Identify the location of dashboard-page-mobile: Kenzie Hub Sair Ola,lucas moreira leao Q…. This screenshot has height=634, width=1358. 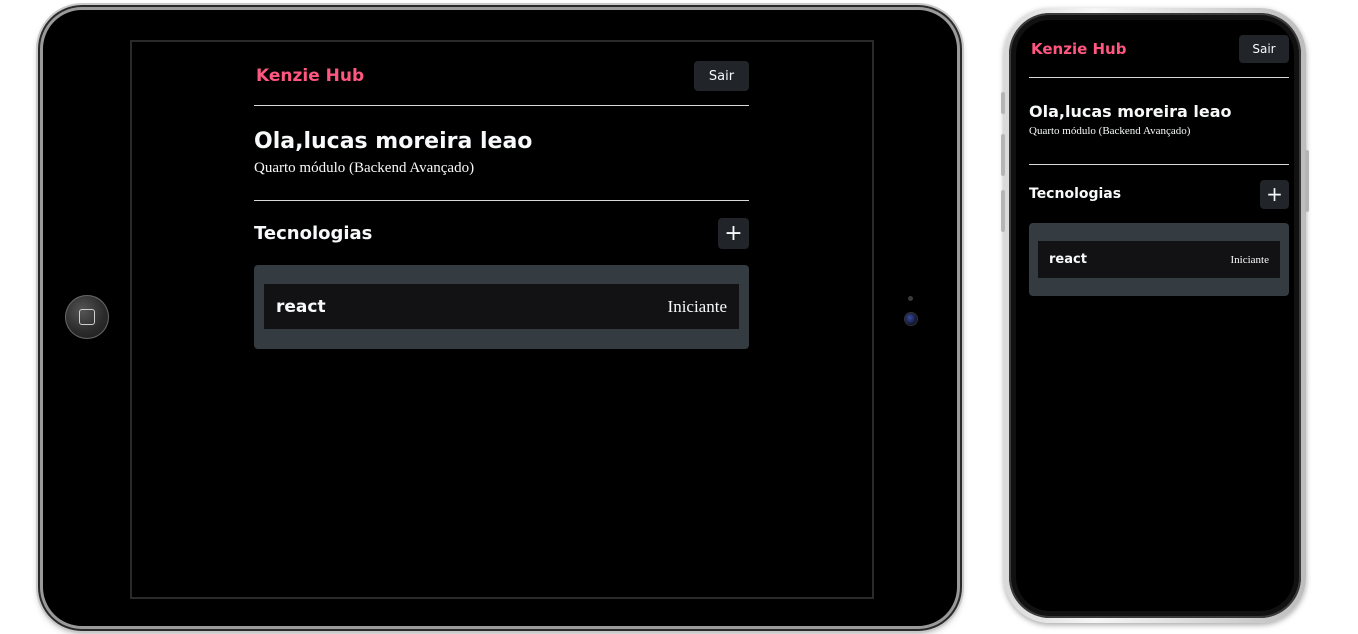
(1159, 172).